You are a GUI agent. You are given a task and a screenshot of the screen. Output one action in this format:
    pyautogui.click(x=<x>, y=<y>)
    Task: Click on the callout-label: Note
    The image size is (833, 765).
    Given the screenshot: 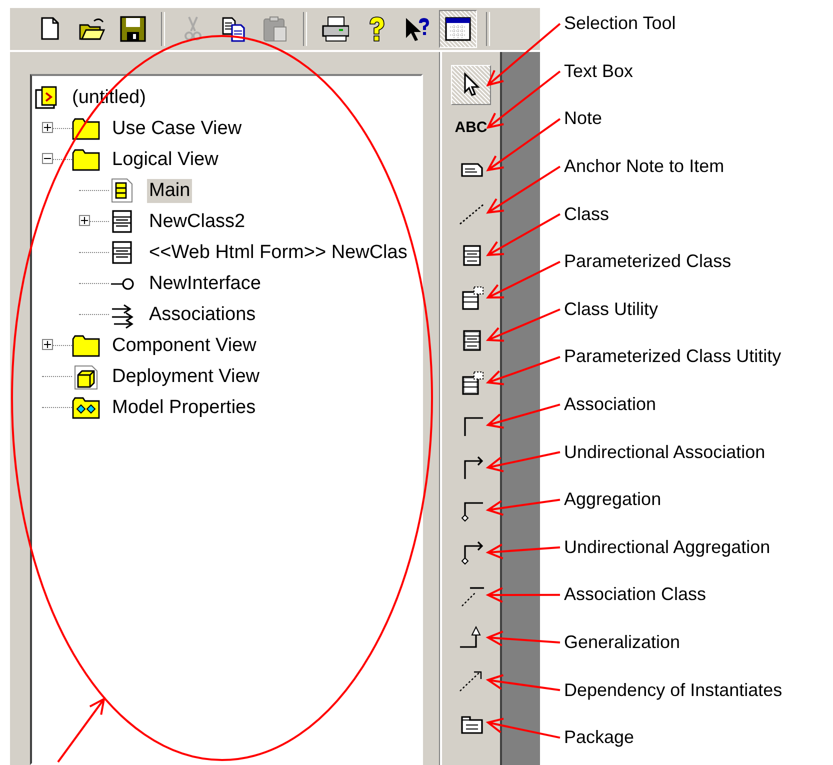 What is the action you would take?
    pyautogui.click(x=583, y=119)
    